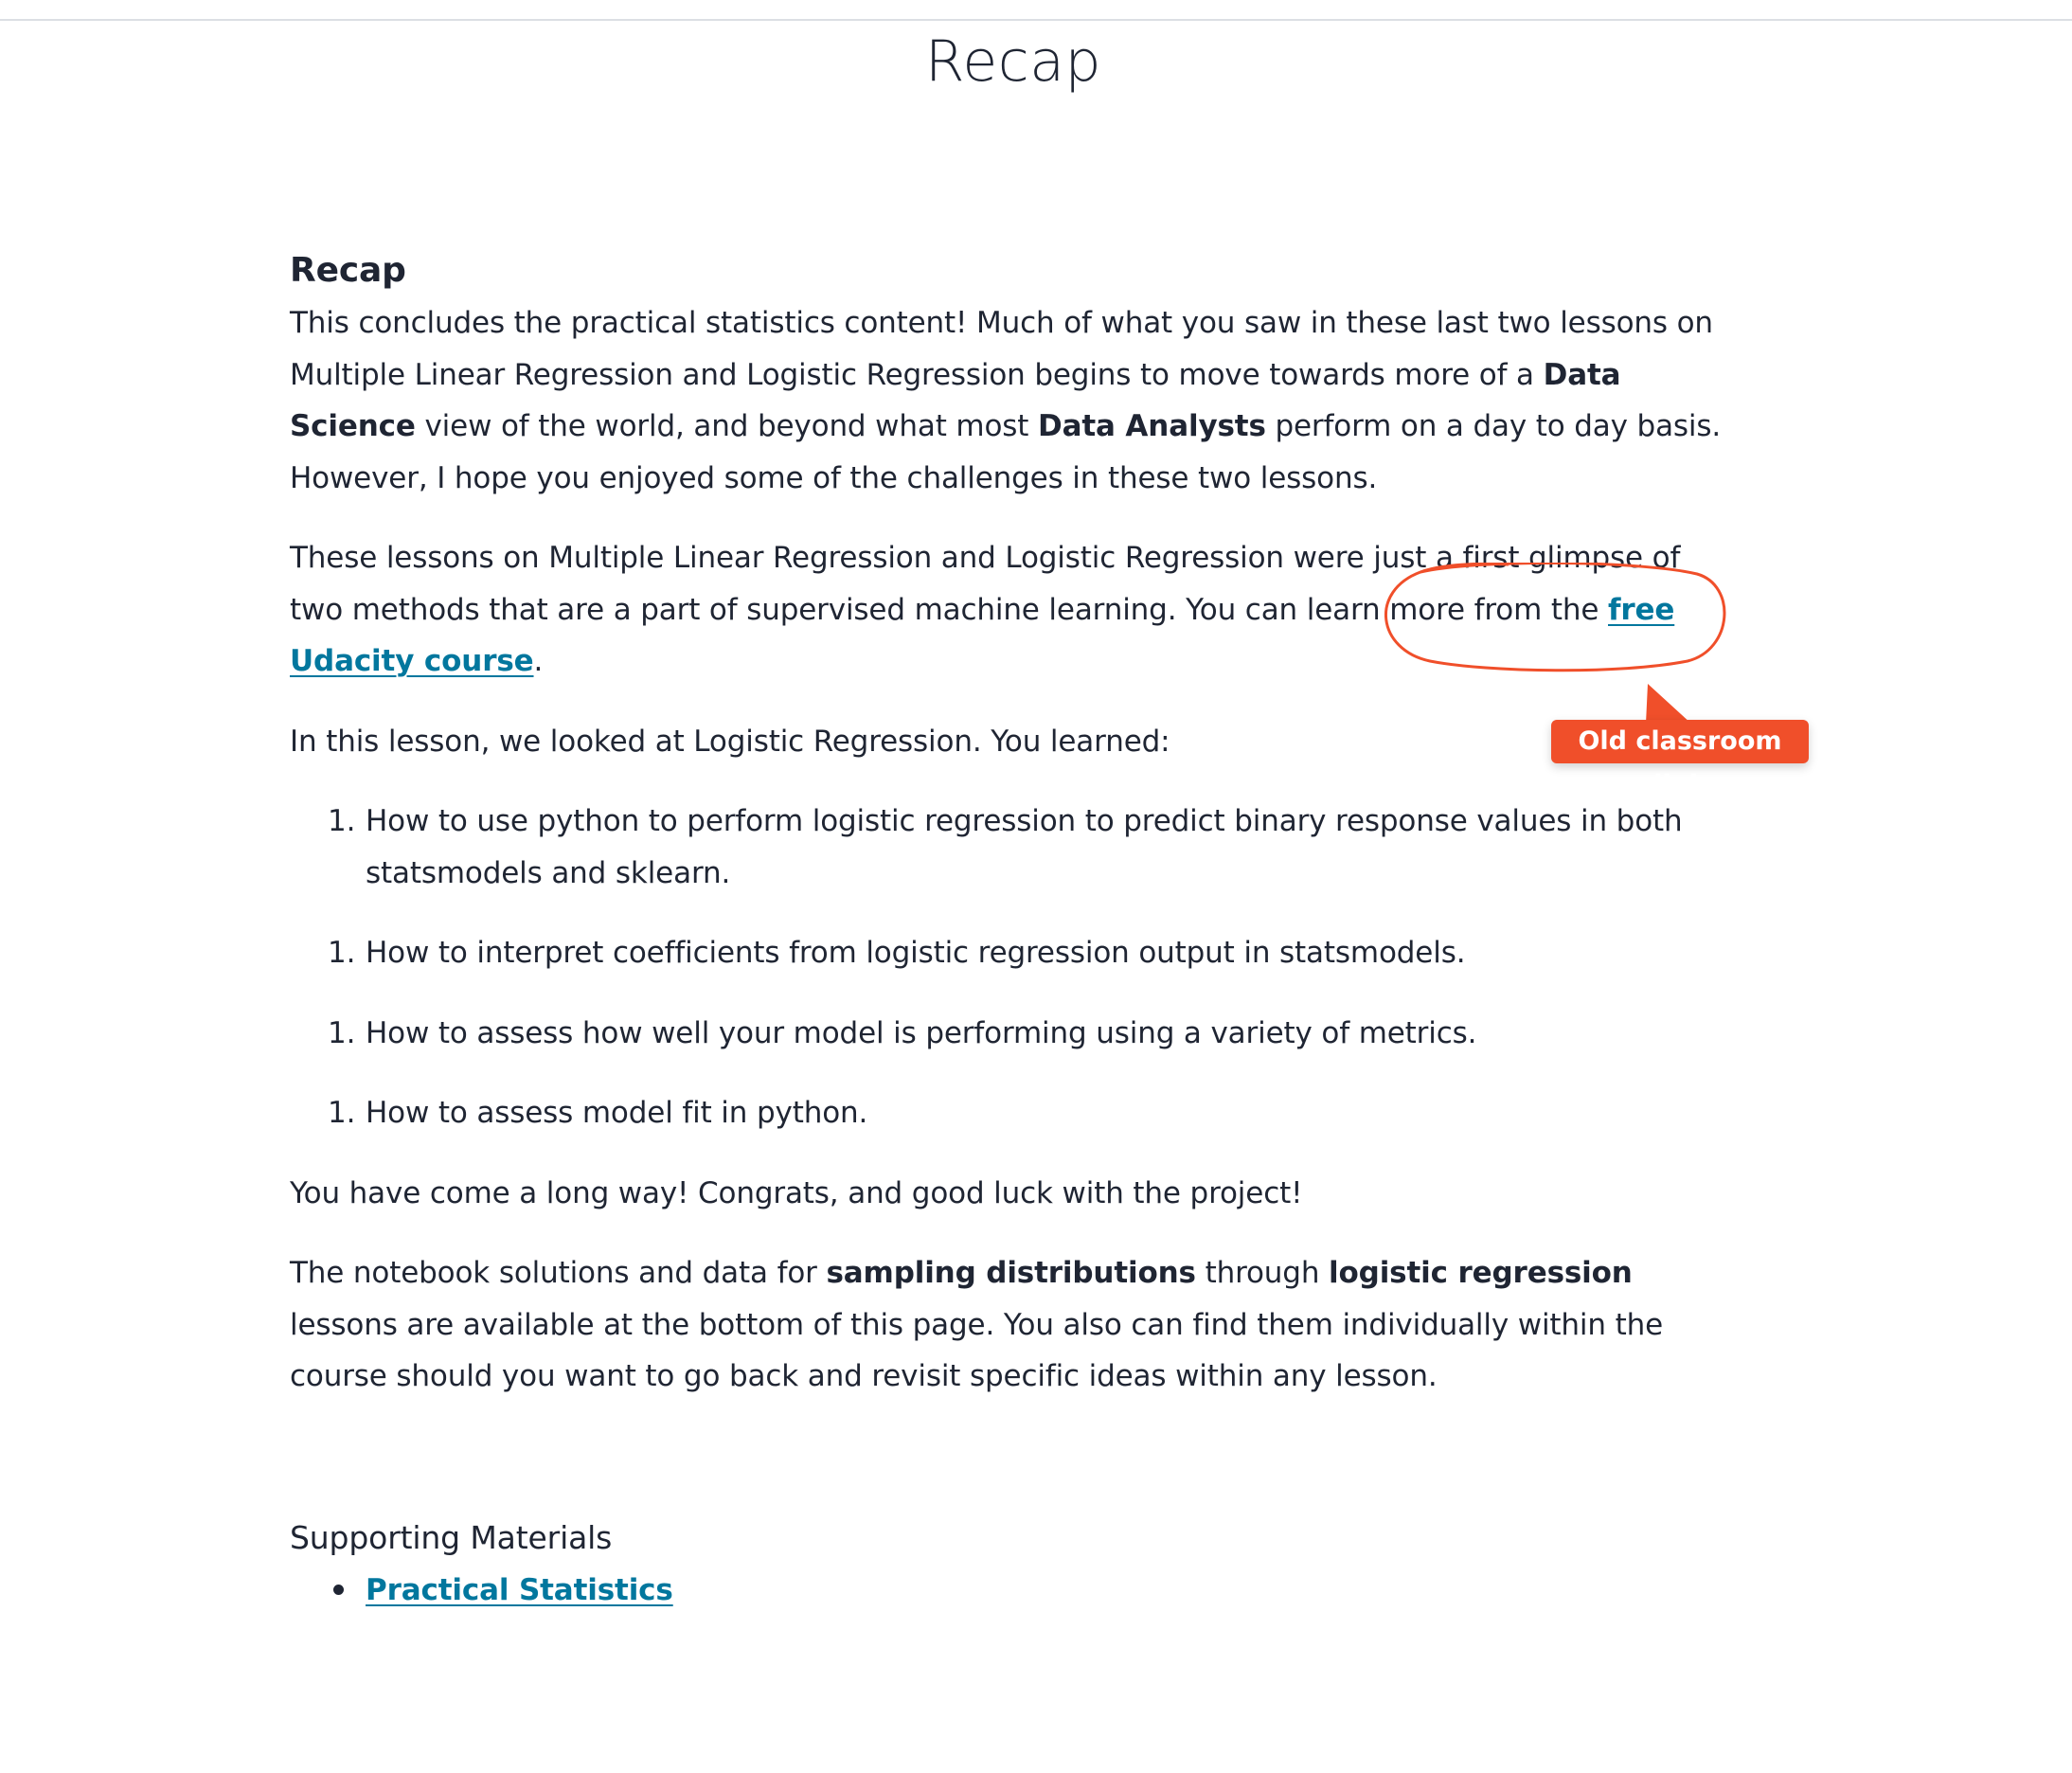  I want to click on page-title: Recap, so click(1013, 62).